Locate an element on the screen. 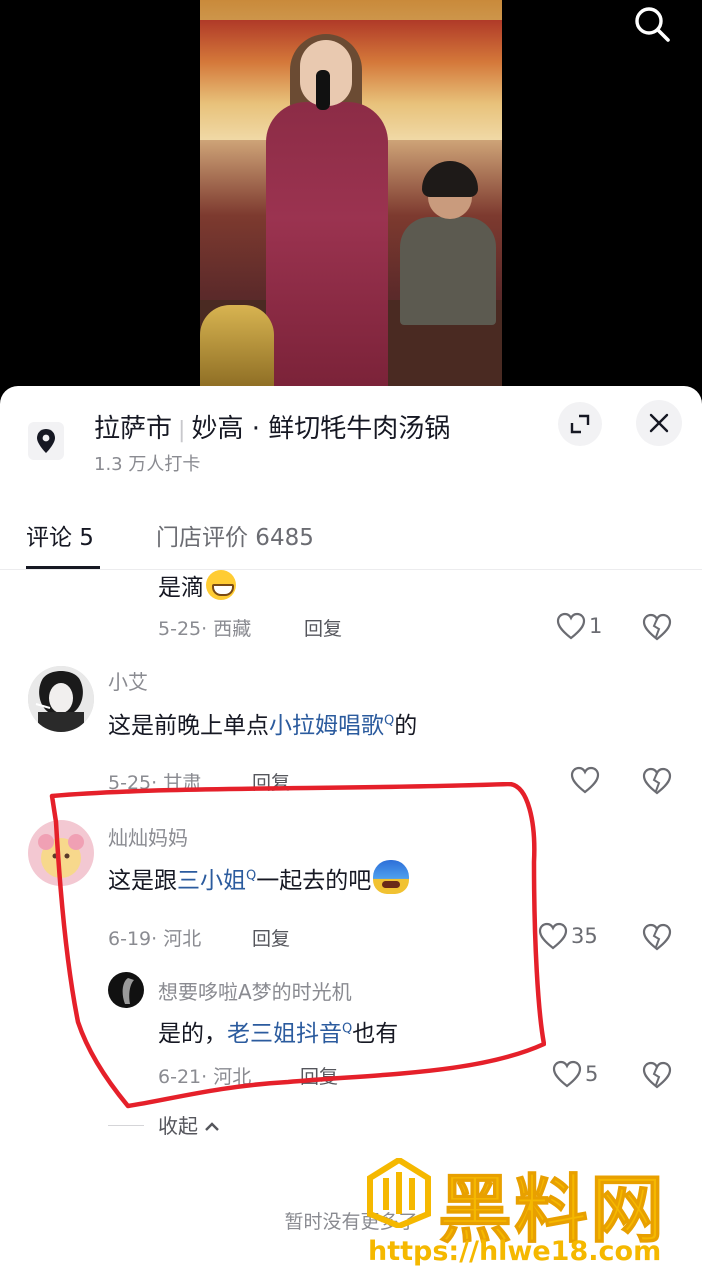 This screenshot has height=1280, width=702. like-button: 1 is located at coordinates (579, 626).